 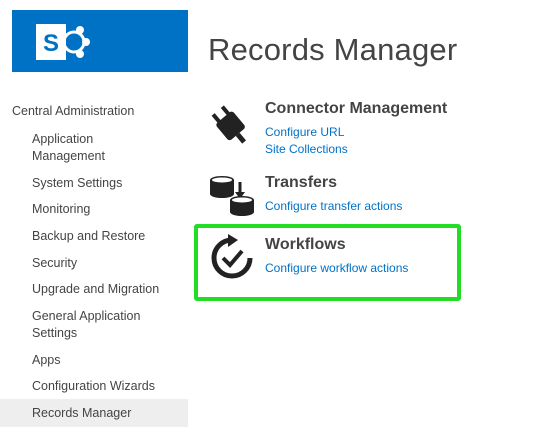 I want to click on nav-item-configuration-wizards: Configuration Wizards, so click(x=94, y=386).